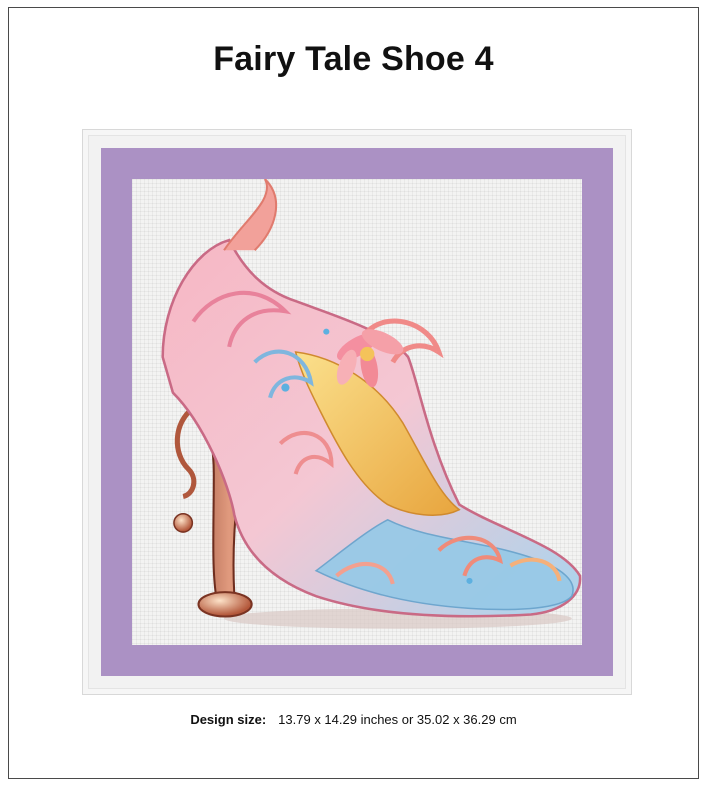 This screenshot has height=788, width=707. Describe the element at coordinates (185, 452) in the screenshot. I see `heel-curl` at that location.